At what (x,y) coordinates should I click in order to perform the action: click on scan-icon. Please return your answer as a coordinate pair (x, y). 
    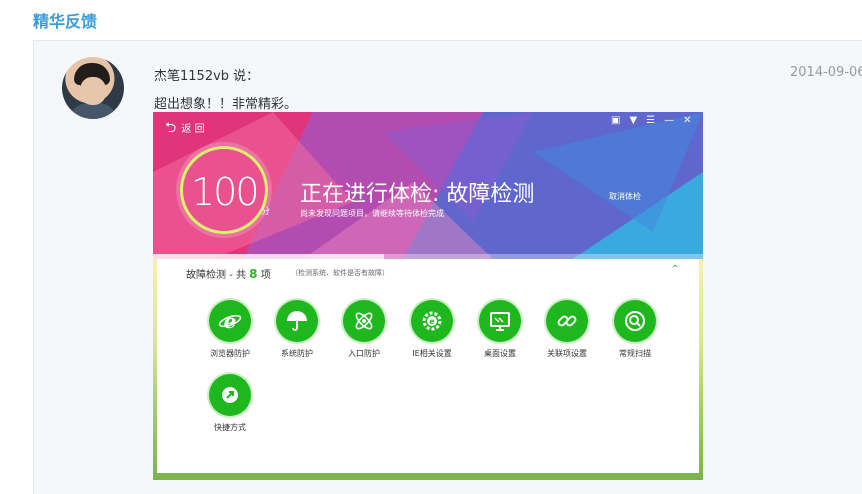
    Looking at the image, I should click on (635, 321).